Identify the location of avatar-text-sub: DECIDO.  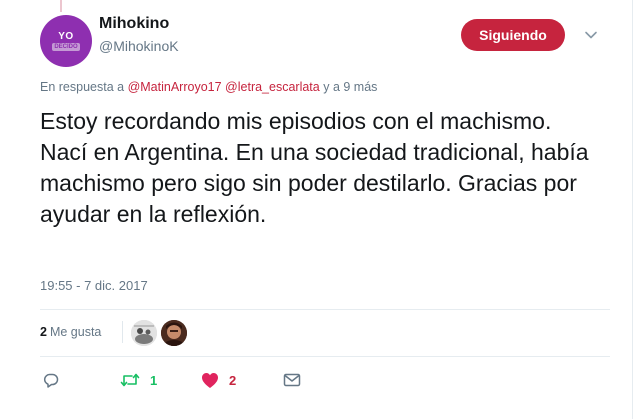
(66, 46).